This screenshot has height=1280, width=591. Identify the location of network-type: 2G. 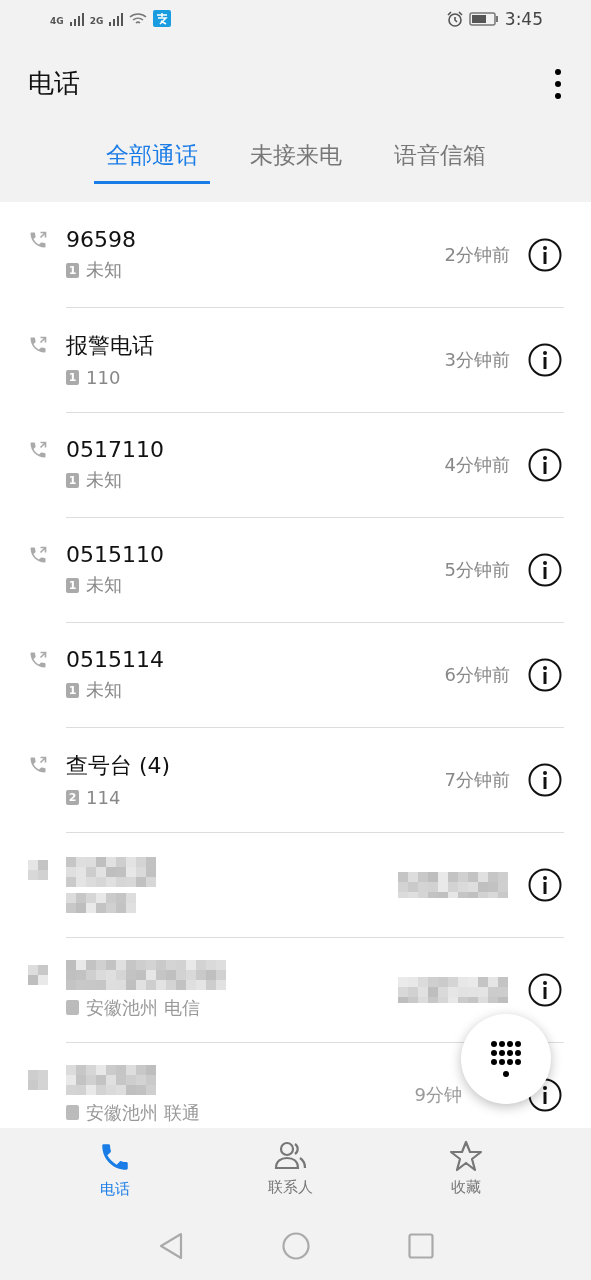
(96, 21).